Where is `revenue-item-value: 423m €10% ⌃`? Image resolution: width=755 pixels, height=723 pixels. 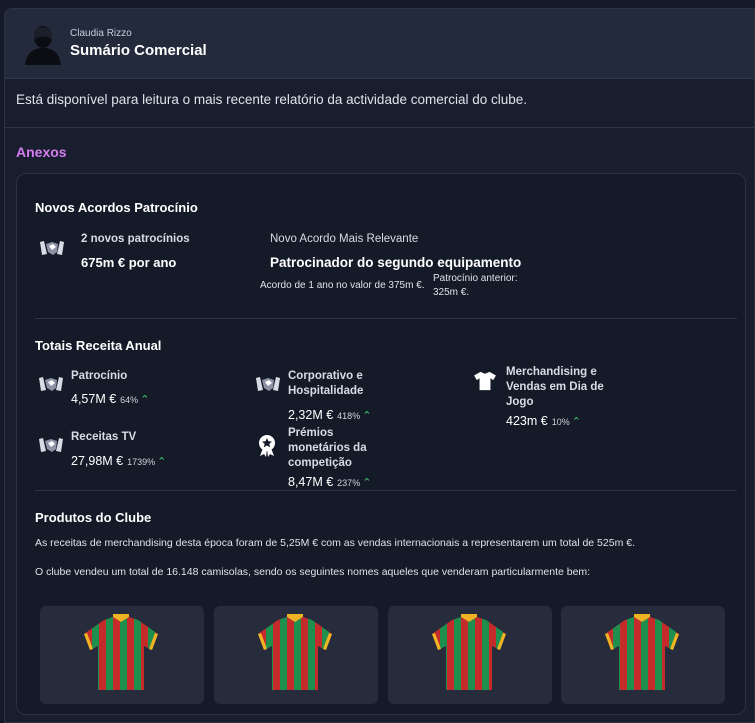
revenue-item-value: 423m €10% ⌃ is located at coordinates (543, 421).